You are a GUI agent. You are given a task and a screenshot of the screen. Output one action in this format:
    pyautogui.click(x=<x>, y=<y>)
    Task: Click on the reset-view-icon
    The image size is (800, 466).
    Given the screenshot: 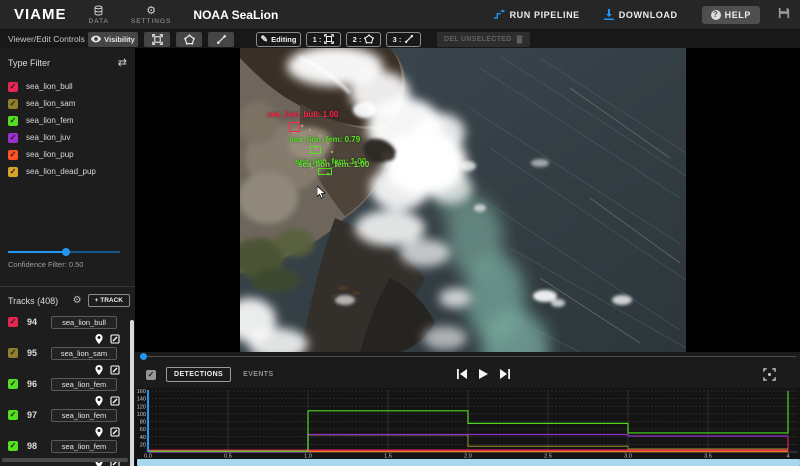 What is the action you would take?
    pyautogui.click(x=769, y=377)
    